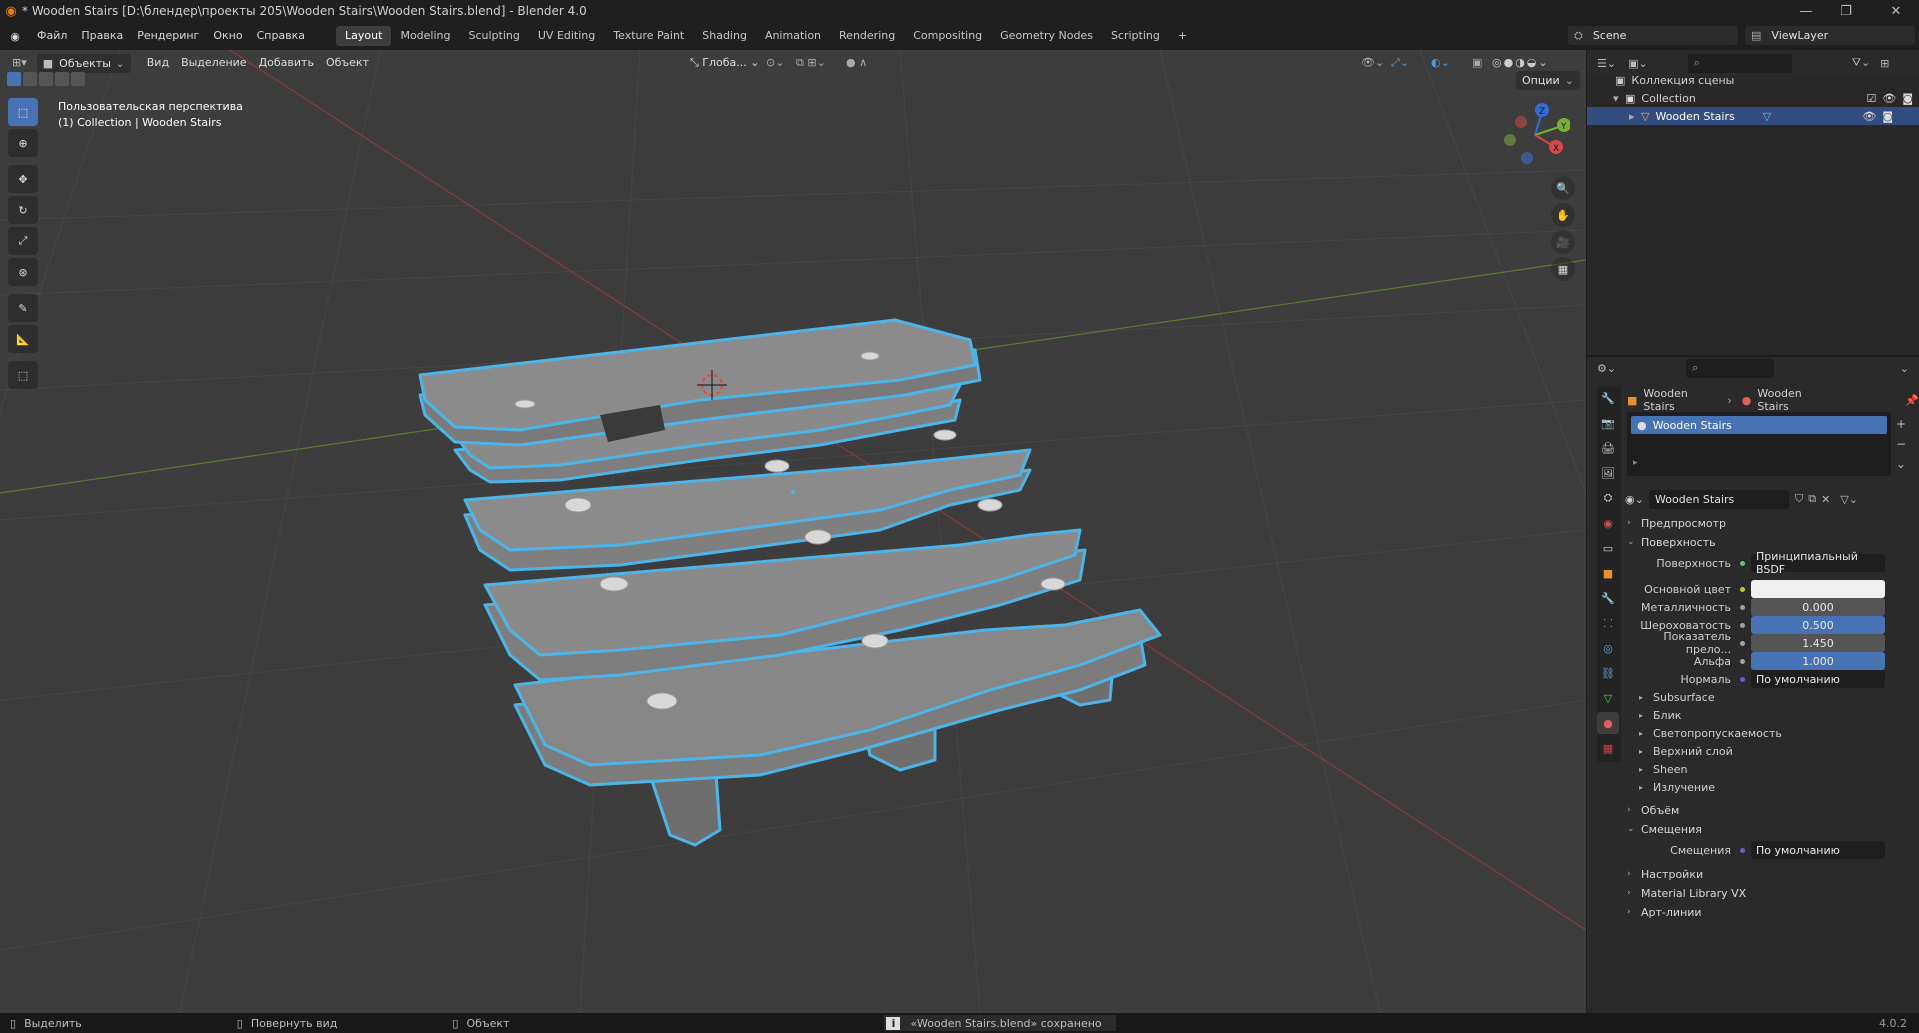 This screenshot has height=1033, width=1919. What do you see at coordinates (1871, 98) in the screenshot?
I see `checkbox-icon: ☑` at bounding box center [1871, 98].